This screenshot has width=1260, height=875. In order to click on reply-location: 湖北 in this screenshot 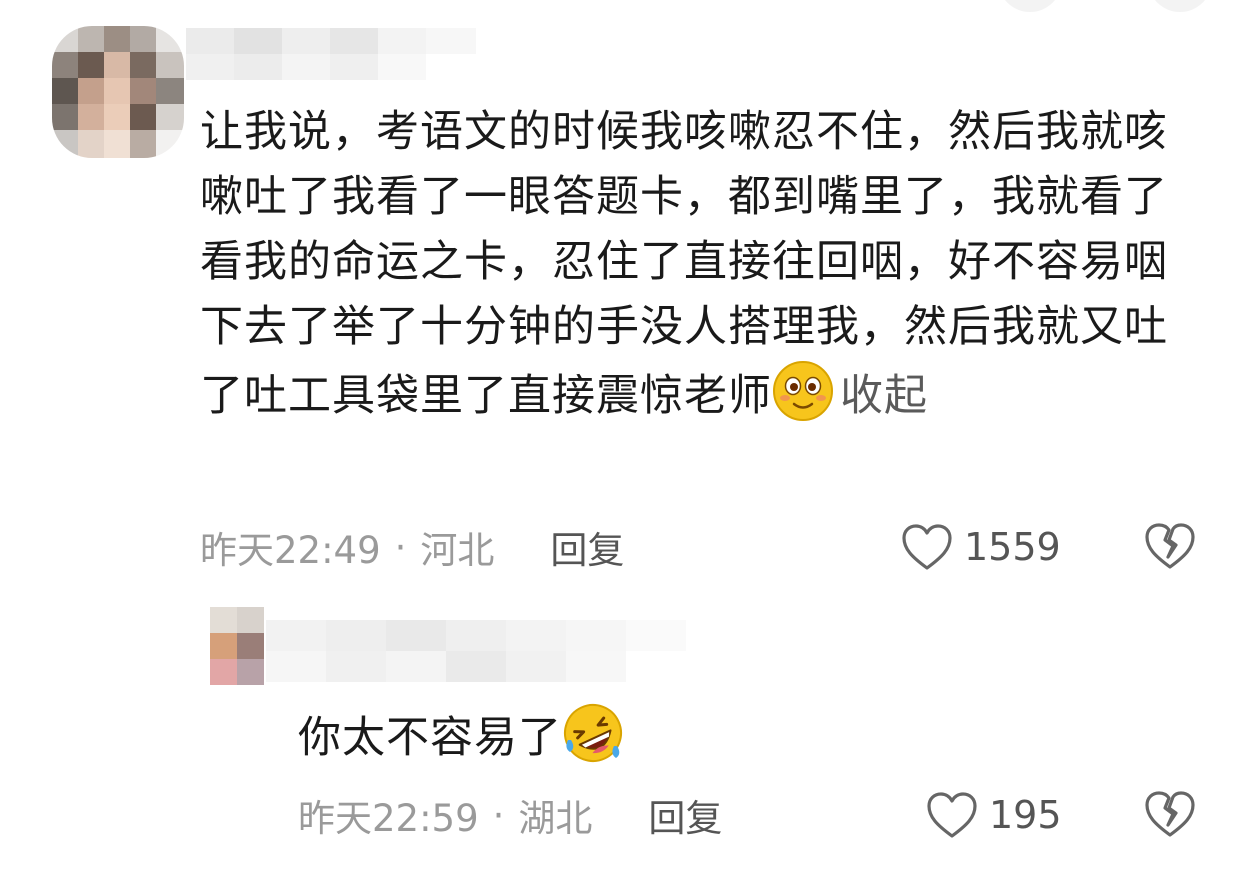, I will do `click(555, 818)`.